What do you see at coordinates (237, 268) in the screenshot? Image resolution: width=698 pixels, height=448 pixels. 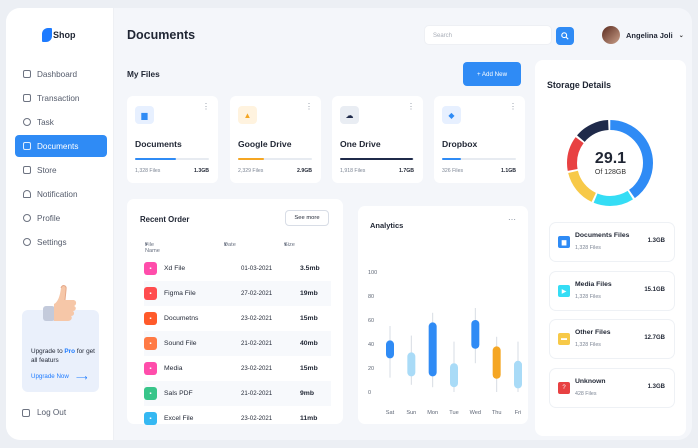 I see `table-row: ▪ Xd File 01-03-2021 3.5mb` at bounding box center [237, 268].